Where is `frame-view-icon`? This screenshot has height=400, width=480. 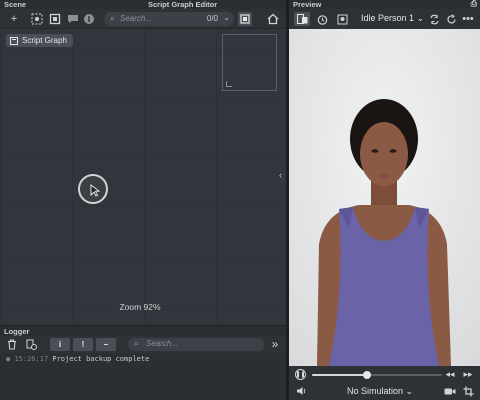
frame-view-icon is located at coordinates (245, 19).